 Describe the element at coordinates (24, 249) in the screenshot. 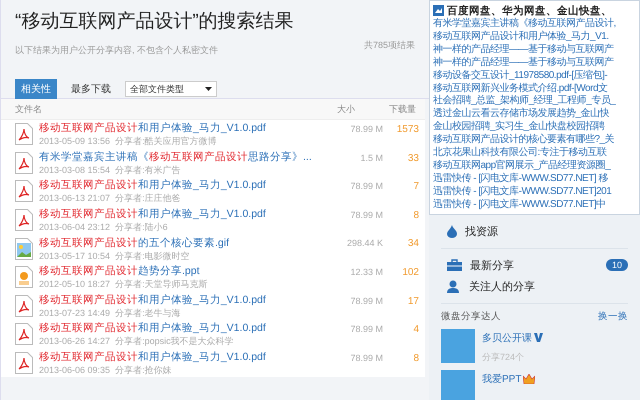

I see `image-file-icon` at that location.